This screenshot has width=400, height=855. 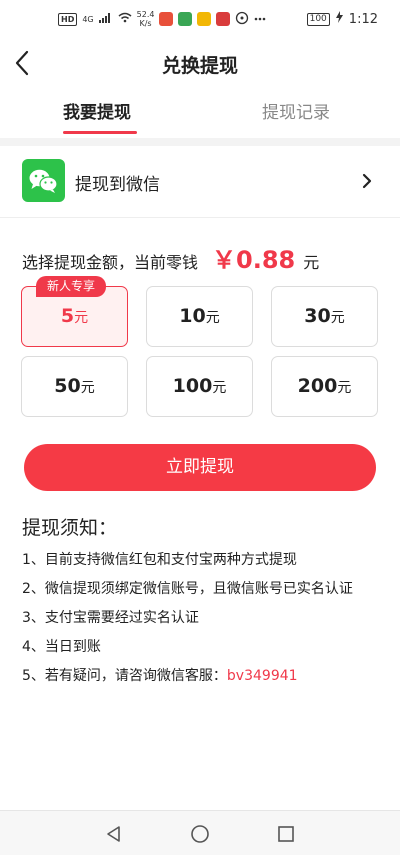 I want to click on system-nav-bar, so click(x=200, y=832).